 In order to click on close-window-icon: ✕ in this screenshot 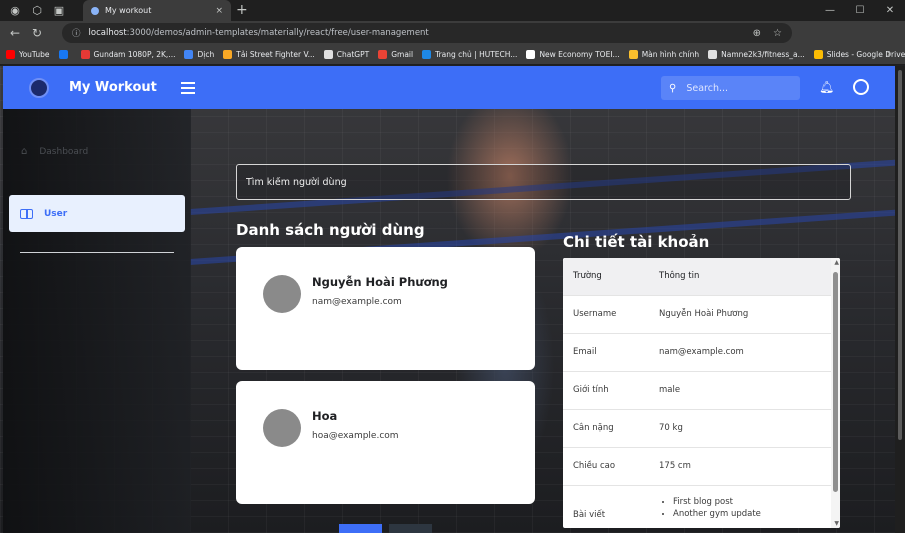, I will do `click(890, 10)`.